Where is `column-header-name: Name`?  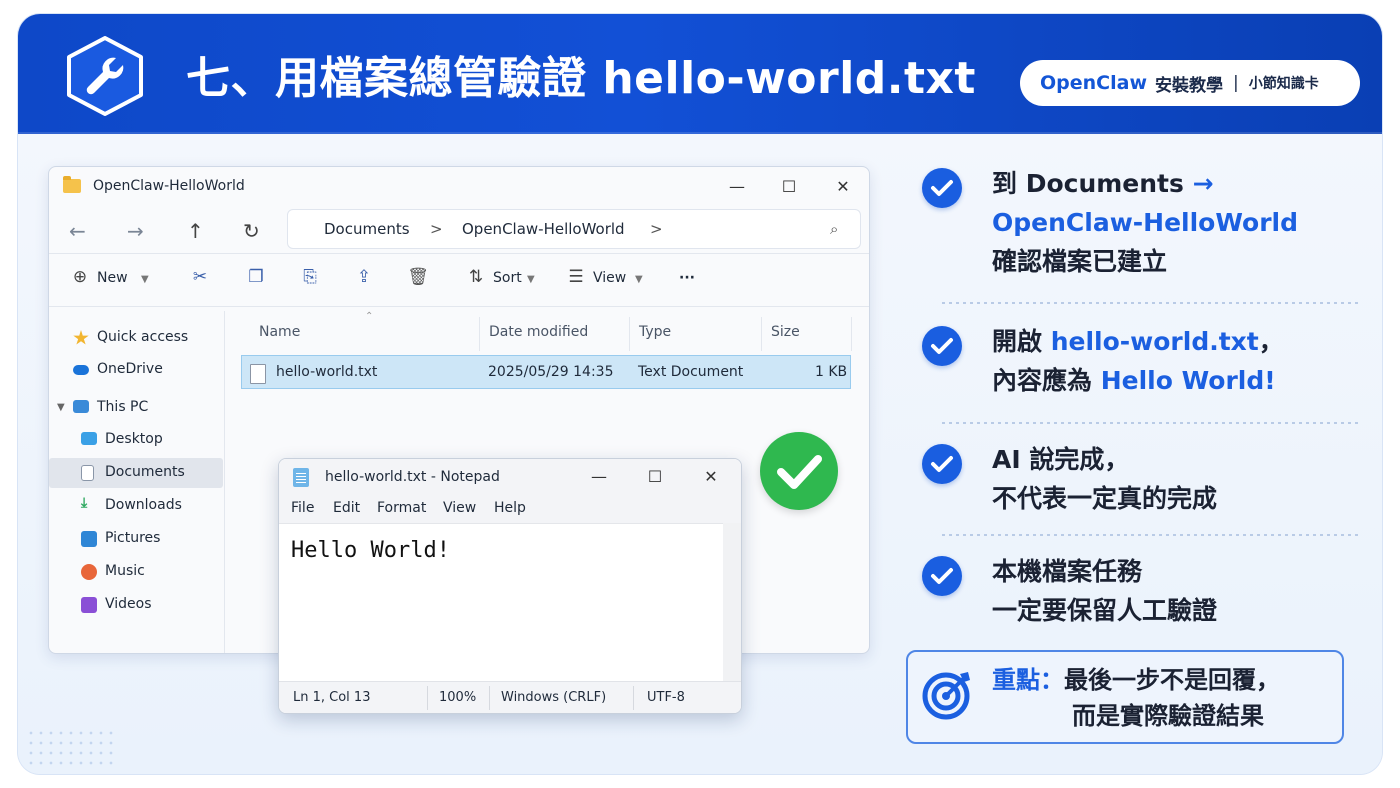
column-header-name: Name is located at coordinates (279, 332).